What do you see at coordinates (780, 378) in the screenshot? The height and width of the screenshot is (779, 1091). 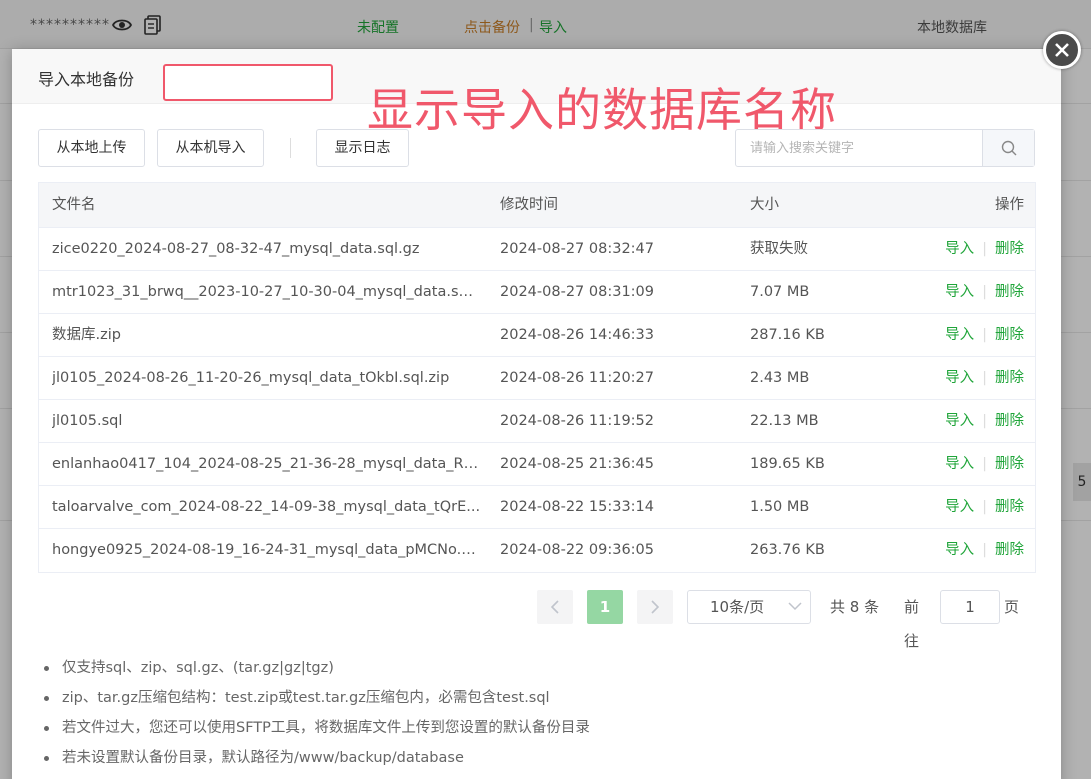 I see `file-size: 2.43 MB` at bounding box center [780, 378].